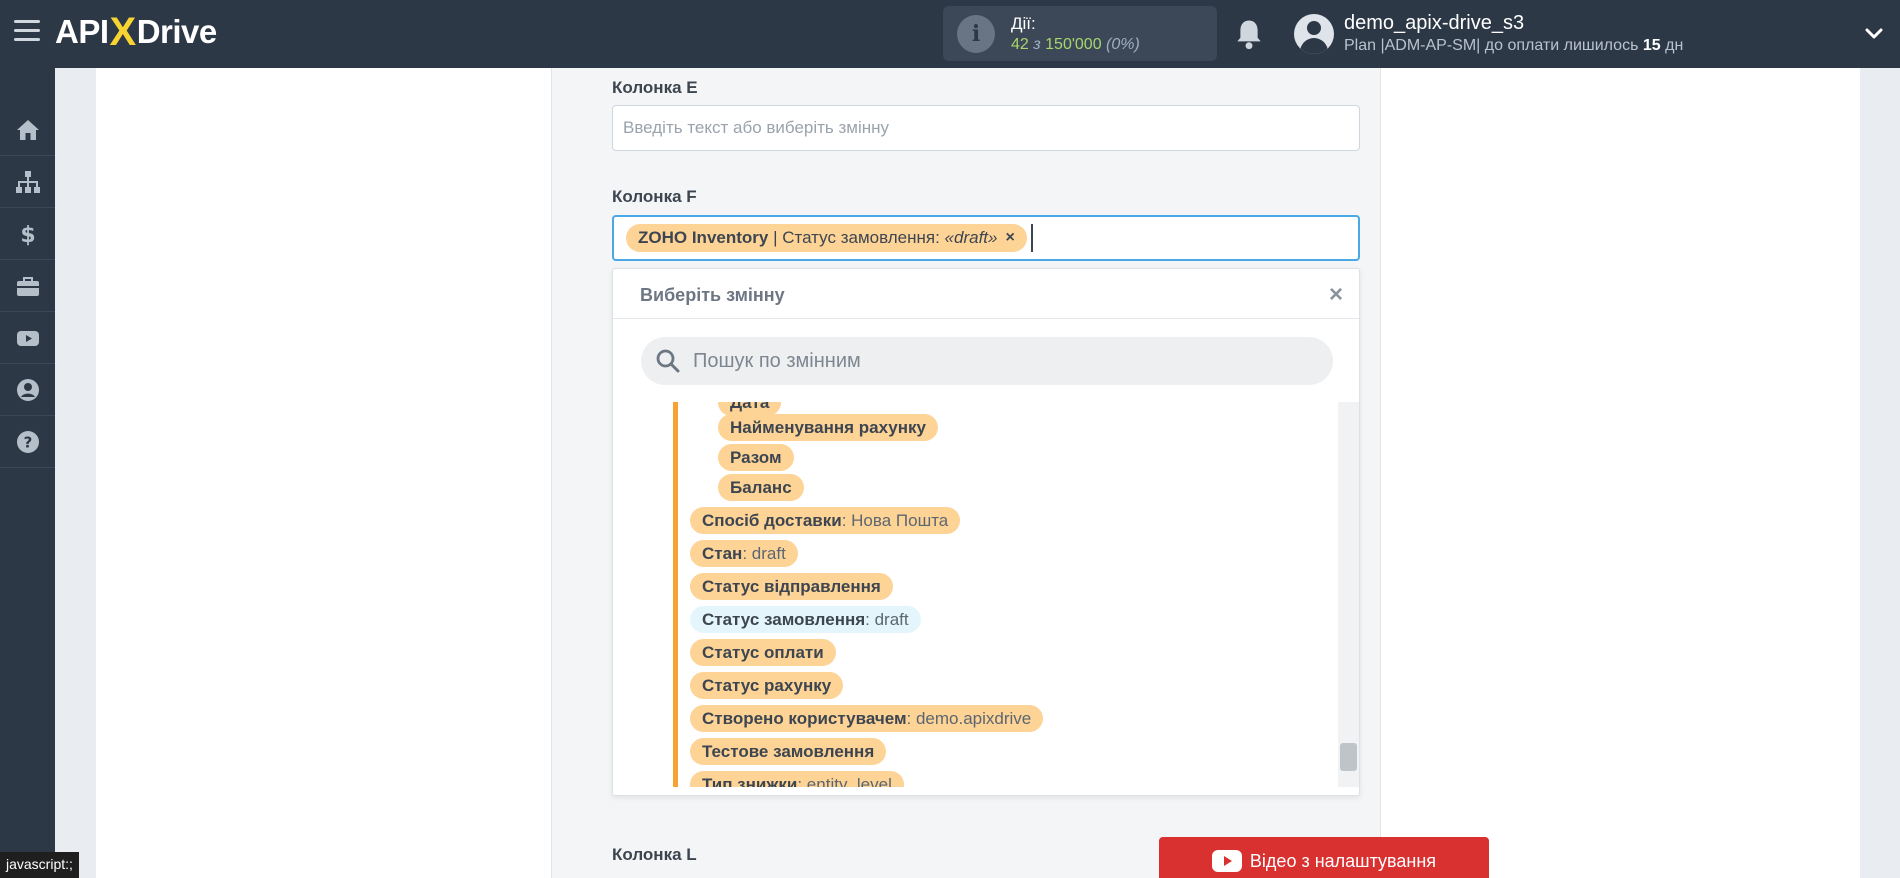 The width and height of the screenshot is (1900, 878). What do you see at coordinates (1249, 34) in the screenshot?
I see `bell-icon` at bounding box center [1249, 34].